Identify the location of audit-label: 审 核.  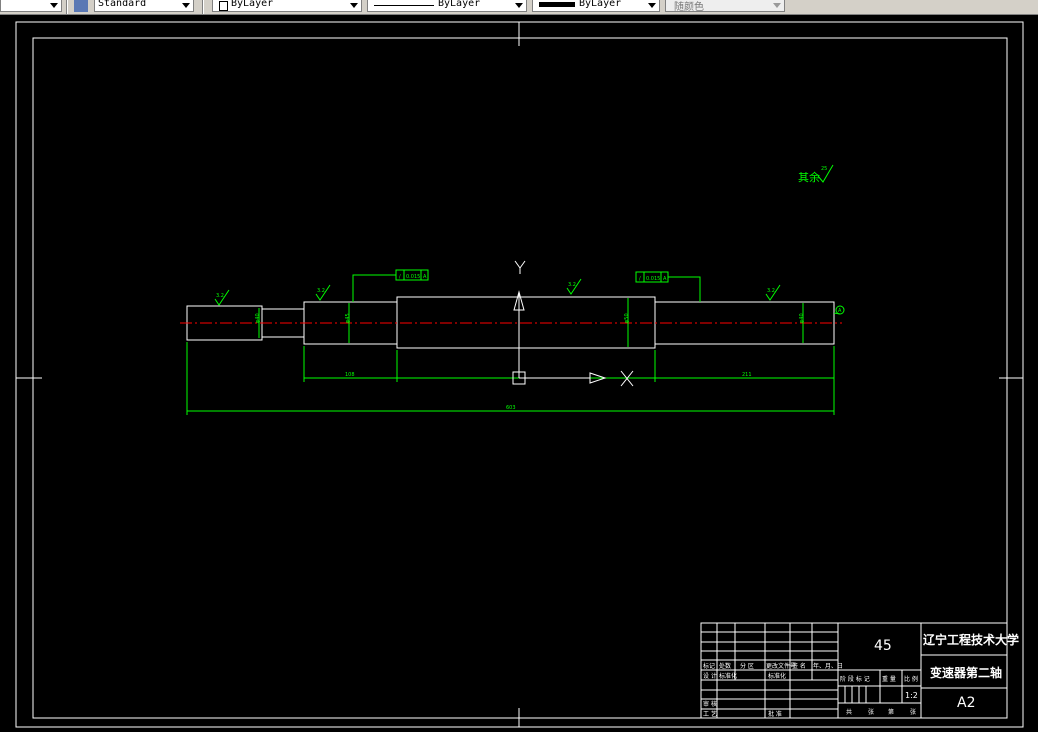
(710, 704).